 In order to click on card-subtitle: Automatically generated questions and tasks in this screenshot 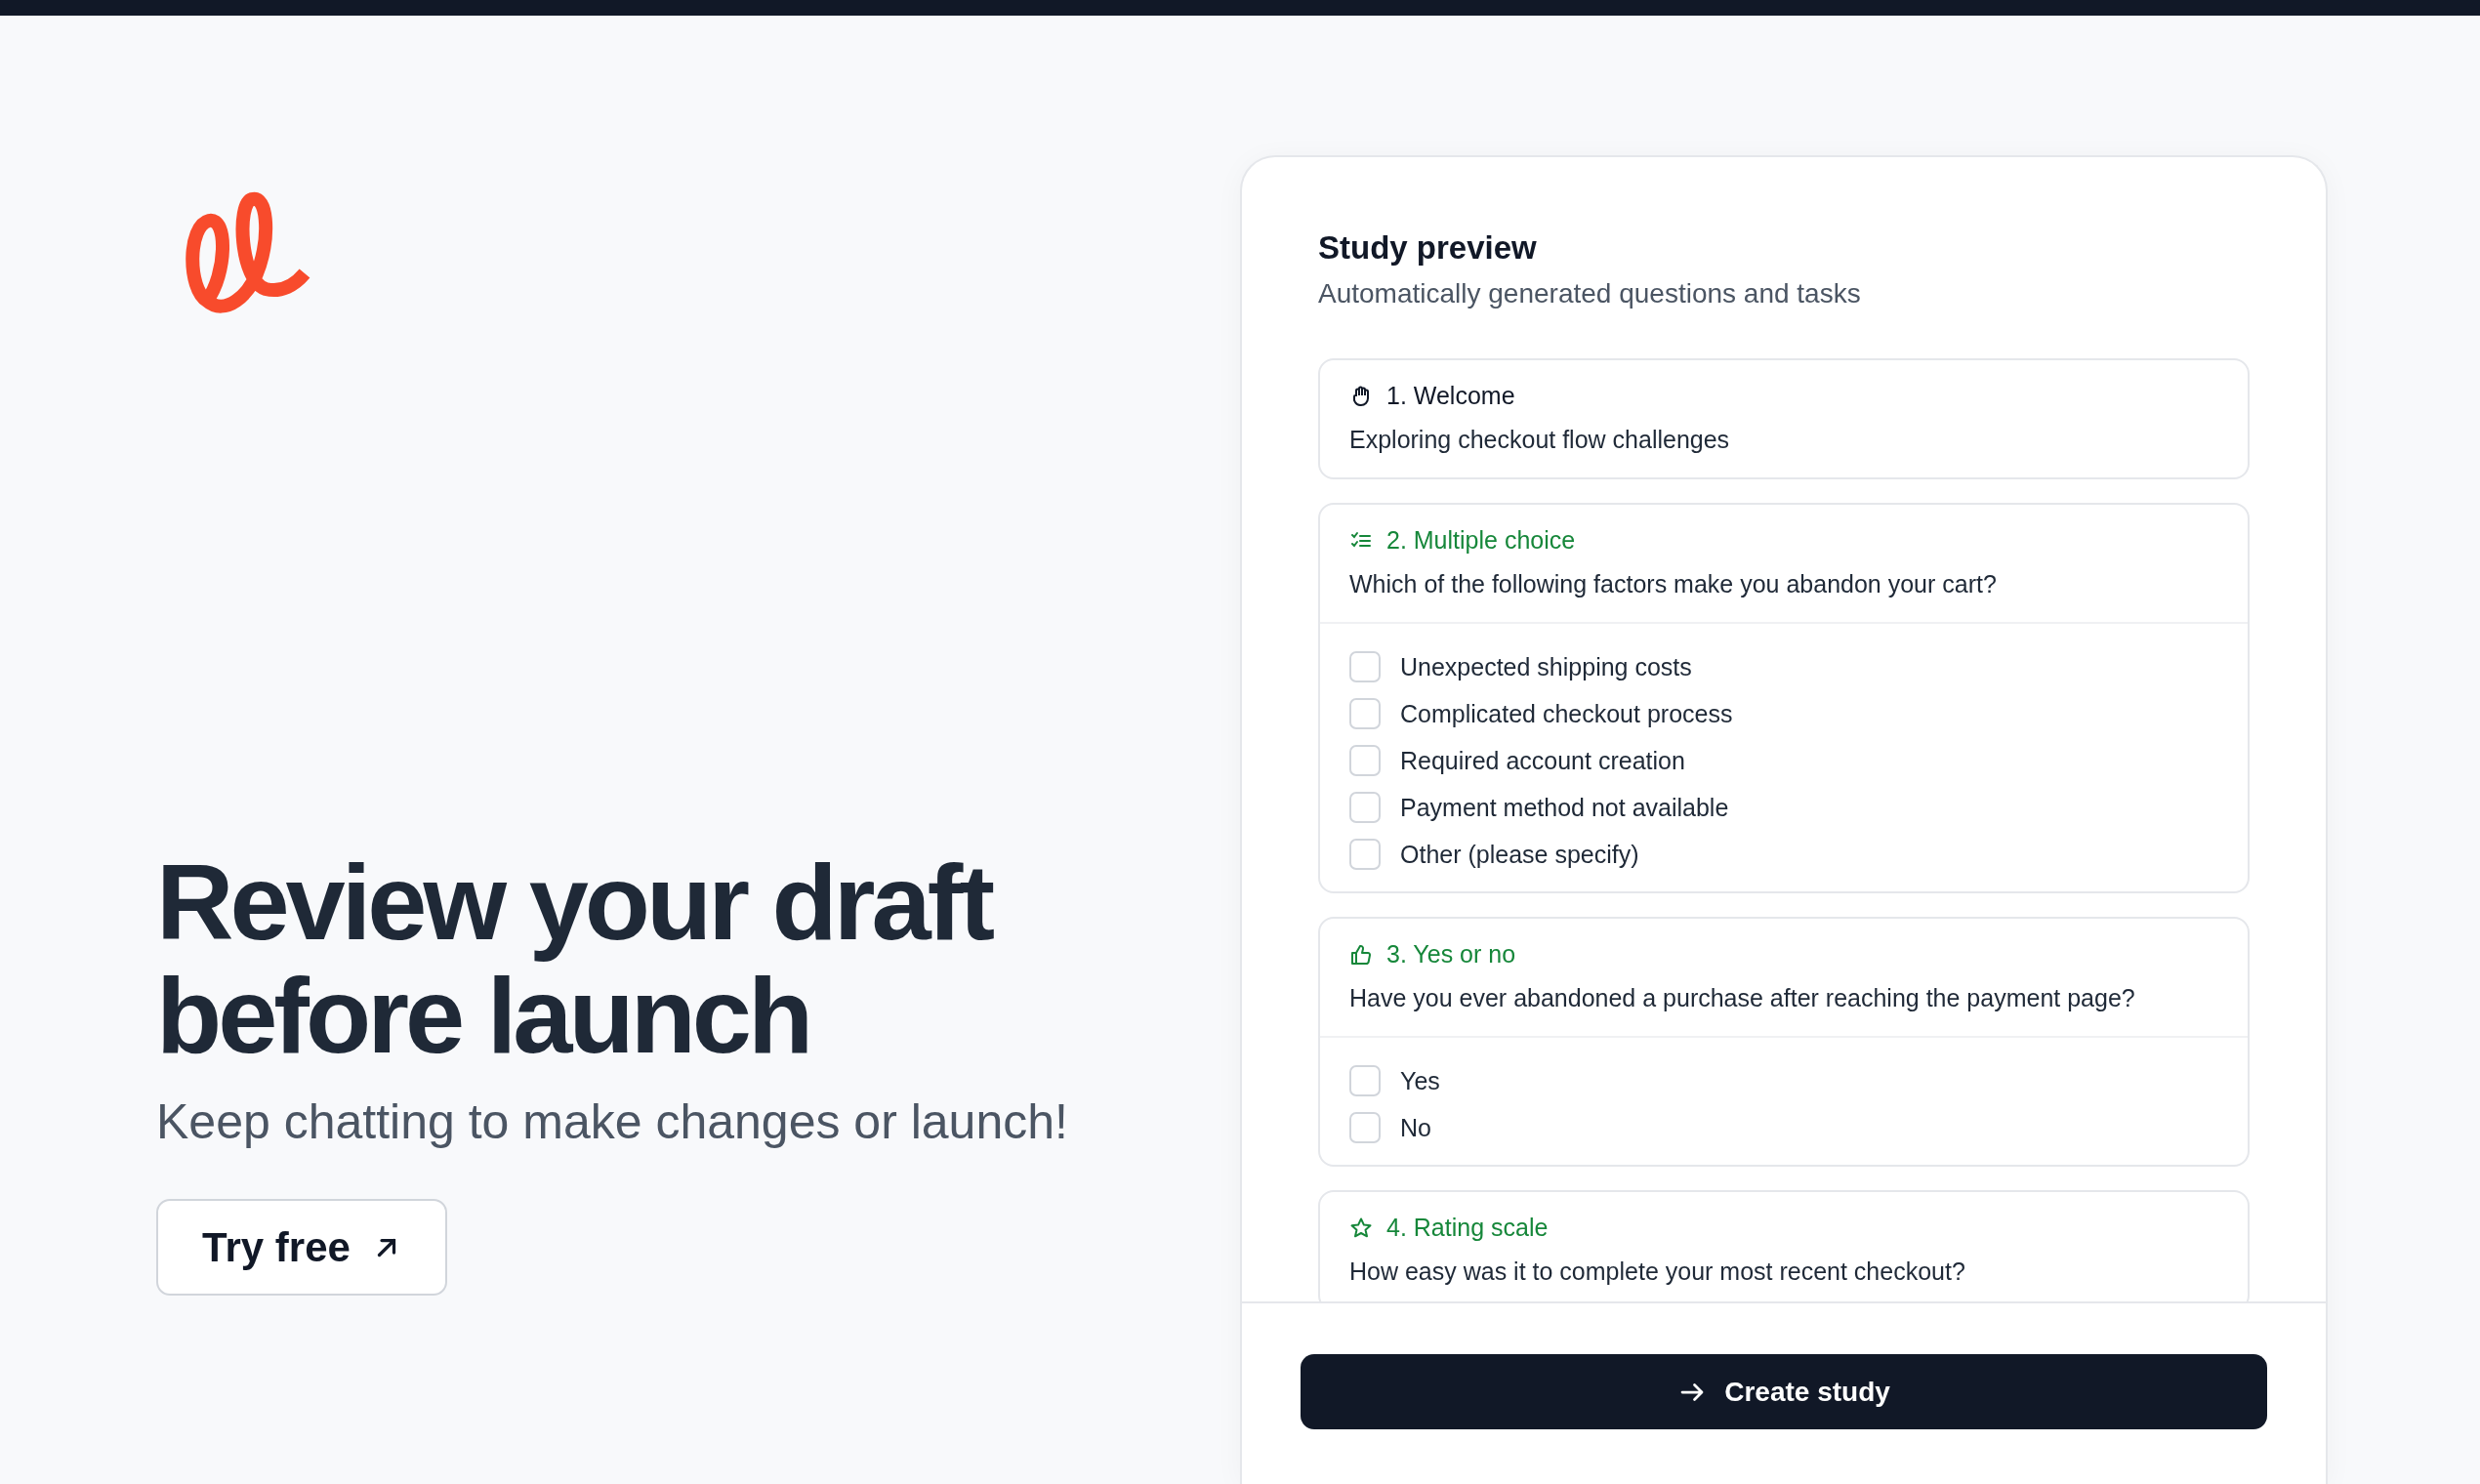, I will do `click(1590, 294)`.